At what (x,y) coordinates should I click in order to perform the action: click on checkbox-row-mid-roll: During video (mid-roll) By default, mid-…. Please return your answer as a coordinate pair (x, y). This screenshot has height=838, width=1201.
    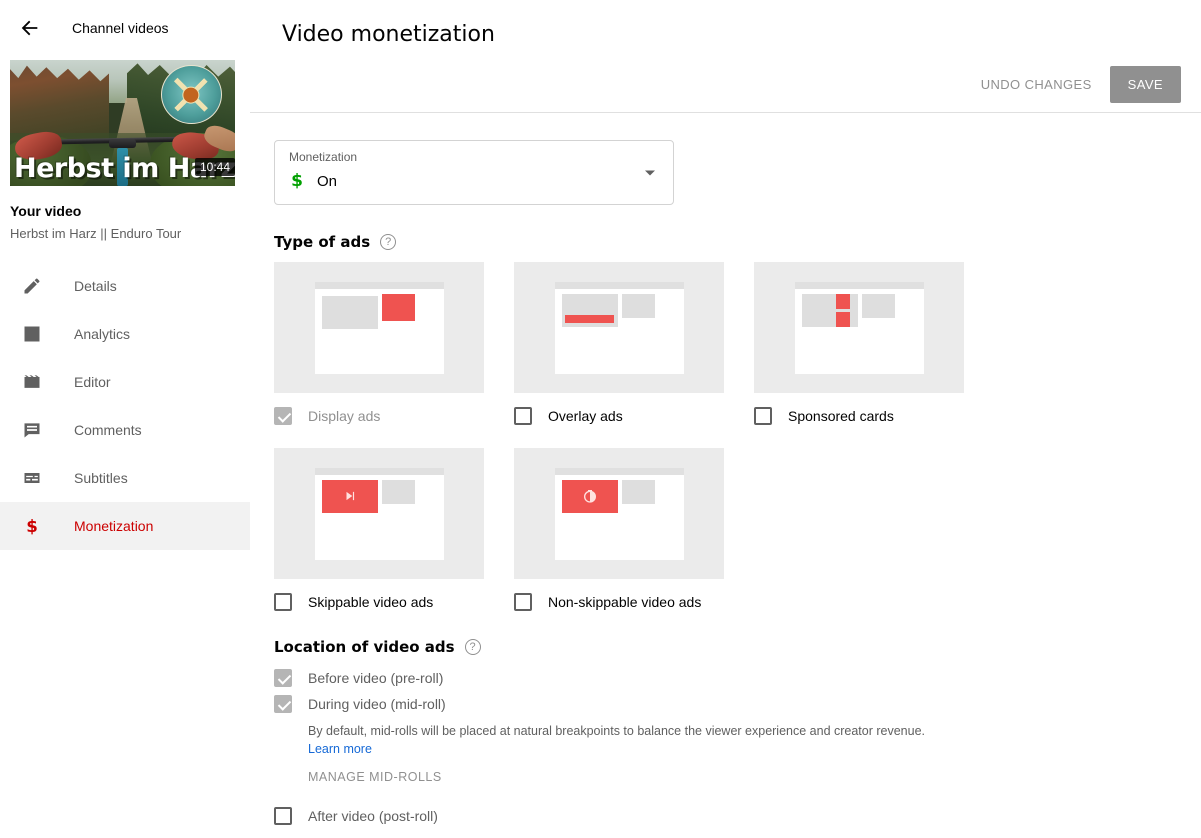
    Looking at the image, I should click on (674, 740).